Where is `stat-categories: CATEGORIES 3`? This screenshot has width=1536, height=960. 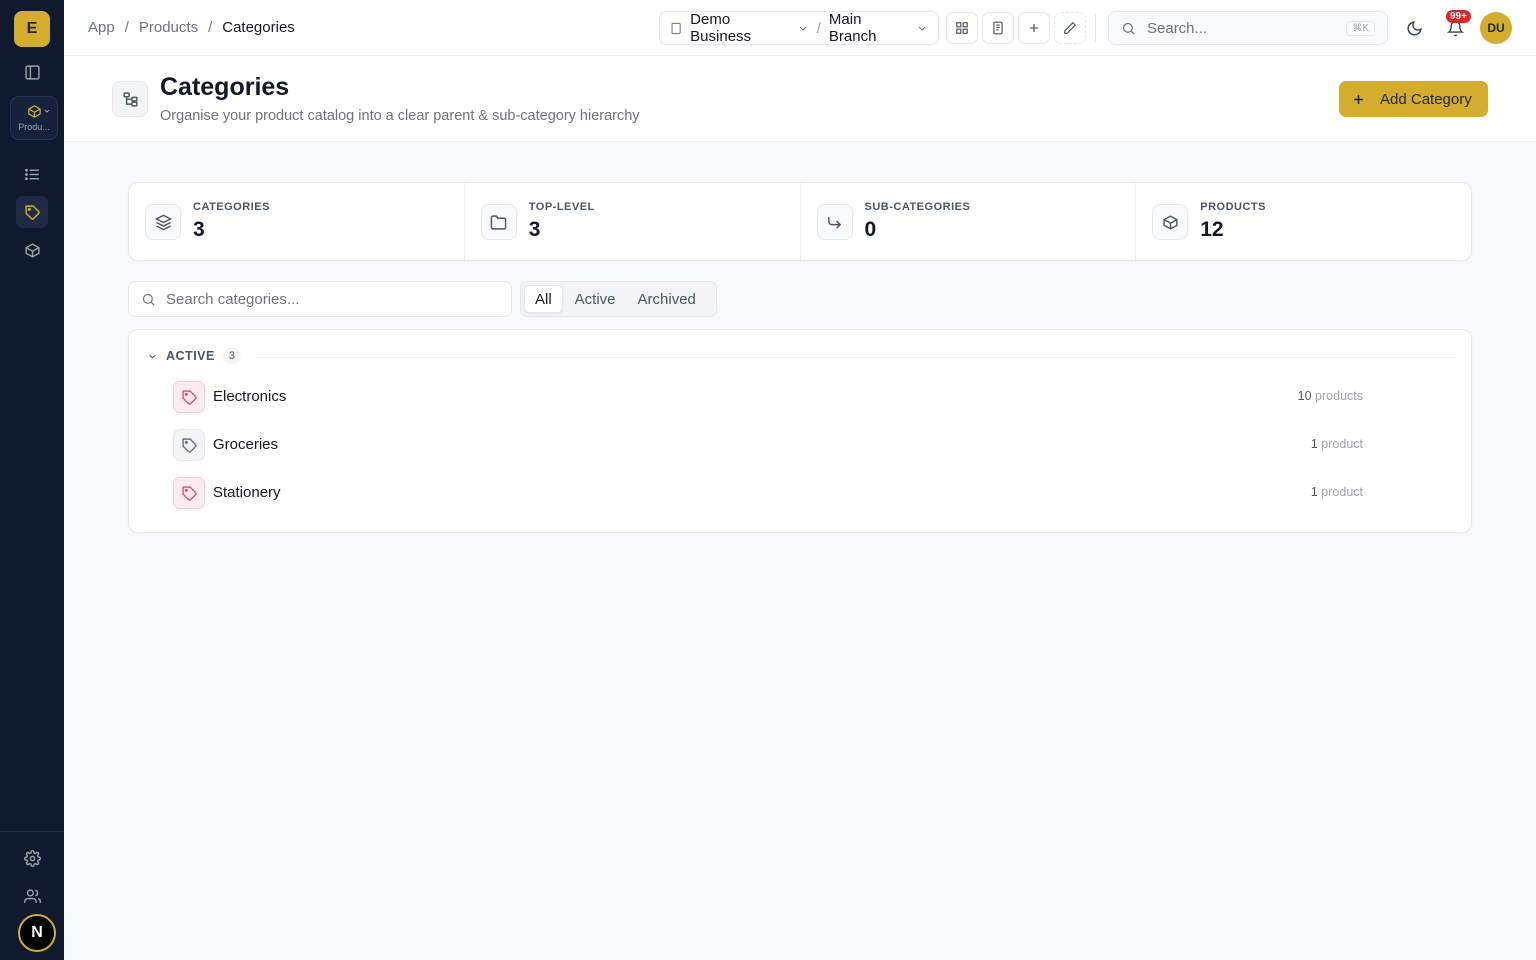
stat-categories: CATEGORIES 3 is located at coordinates (297, 221).